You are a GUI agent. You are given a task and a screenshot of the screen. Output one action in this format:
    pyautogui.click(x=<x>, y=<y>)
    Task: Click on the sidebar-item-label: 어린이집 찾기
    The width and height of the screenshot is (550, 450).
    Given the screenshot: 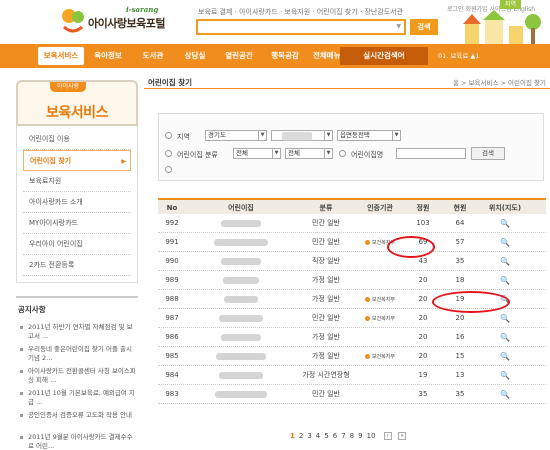 What is the action you would take?
    pyautogui.click(x=51, y=161)
    